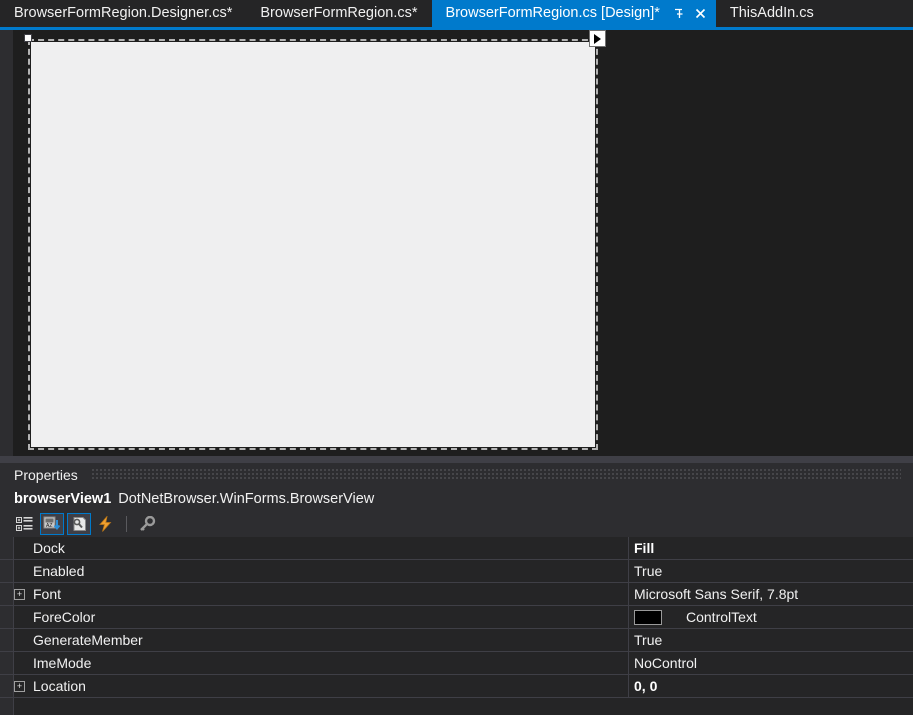  Describe the element at coordinates (665, 663) in the screenshot. I see `property-value: NoControl` at that location.